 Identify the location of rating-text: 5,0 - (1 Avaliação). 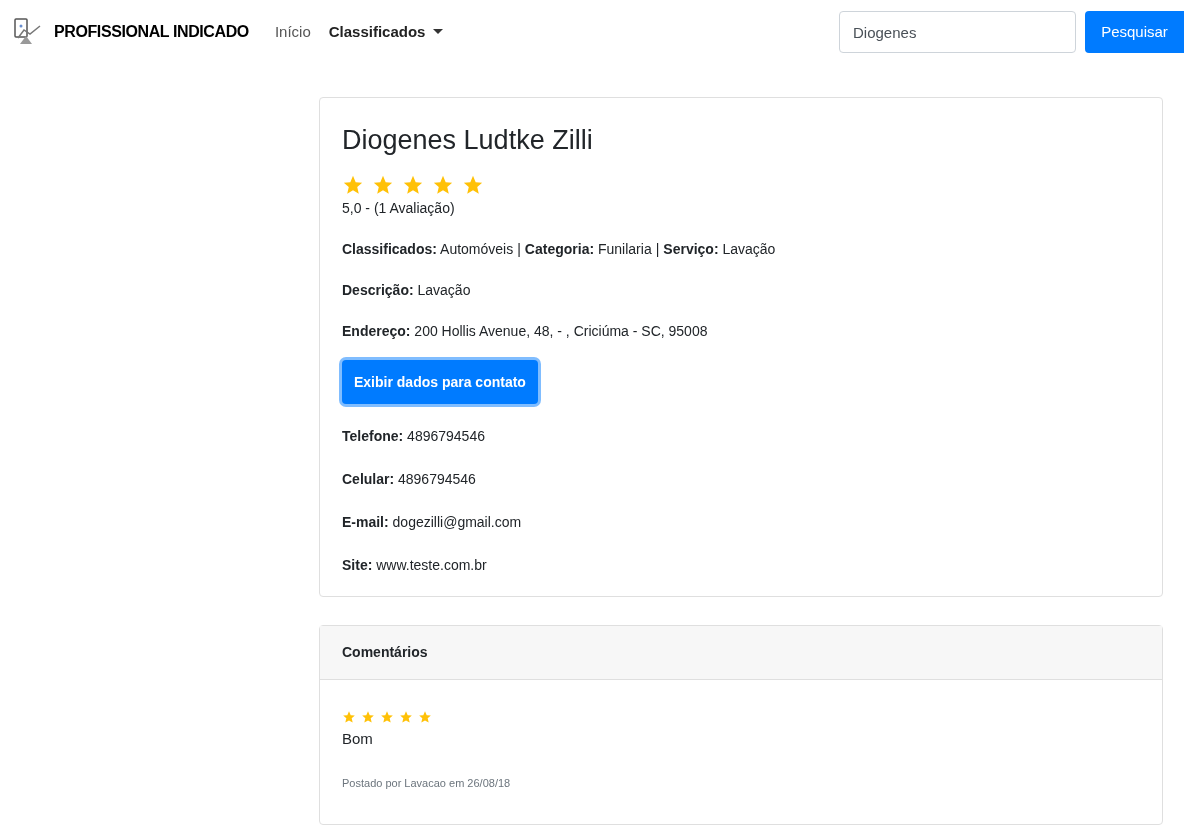
(399, 208).